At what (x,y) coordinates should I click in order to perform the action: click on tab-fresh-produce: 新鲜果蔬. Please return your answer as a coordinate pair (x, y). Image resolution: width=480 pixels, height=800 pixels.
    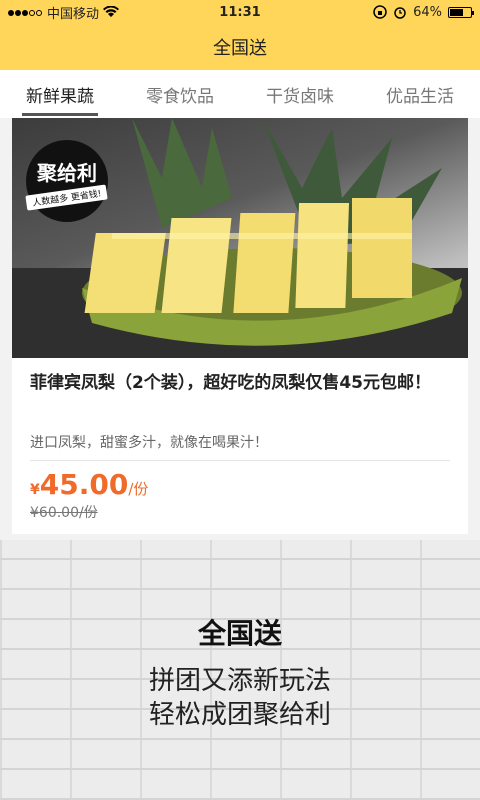
    Looking at the image, I should click on (60, 94).